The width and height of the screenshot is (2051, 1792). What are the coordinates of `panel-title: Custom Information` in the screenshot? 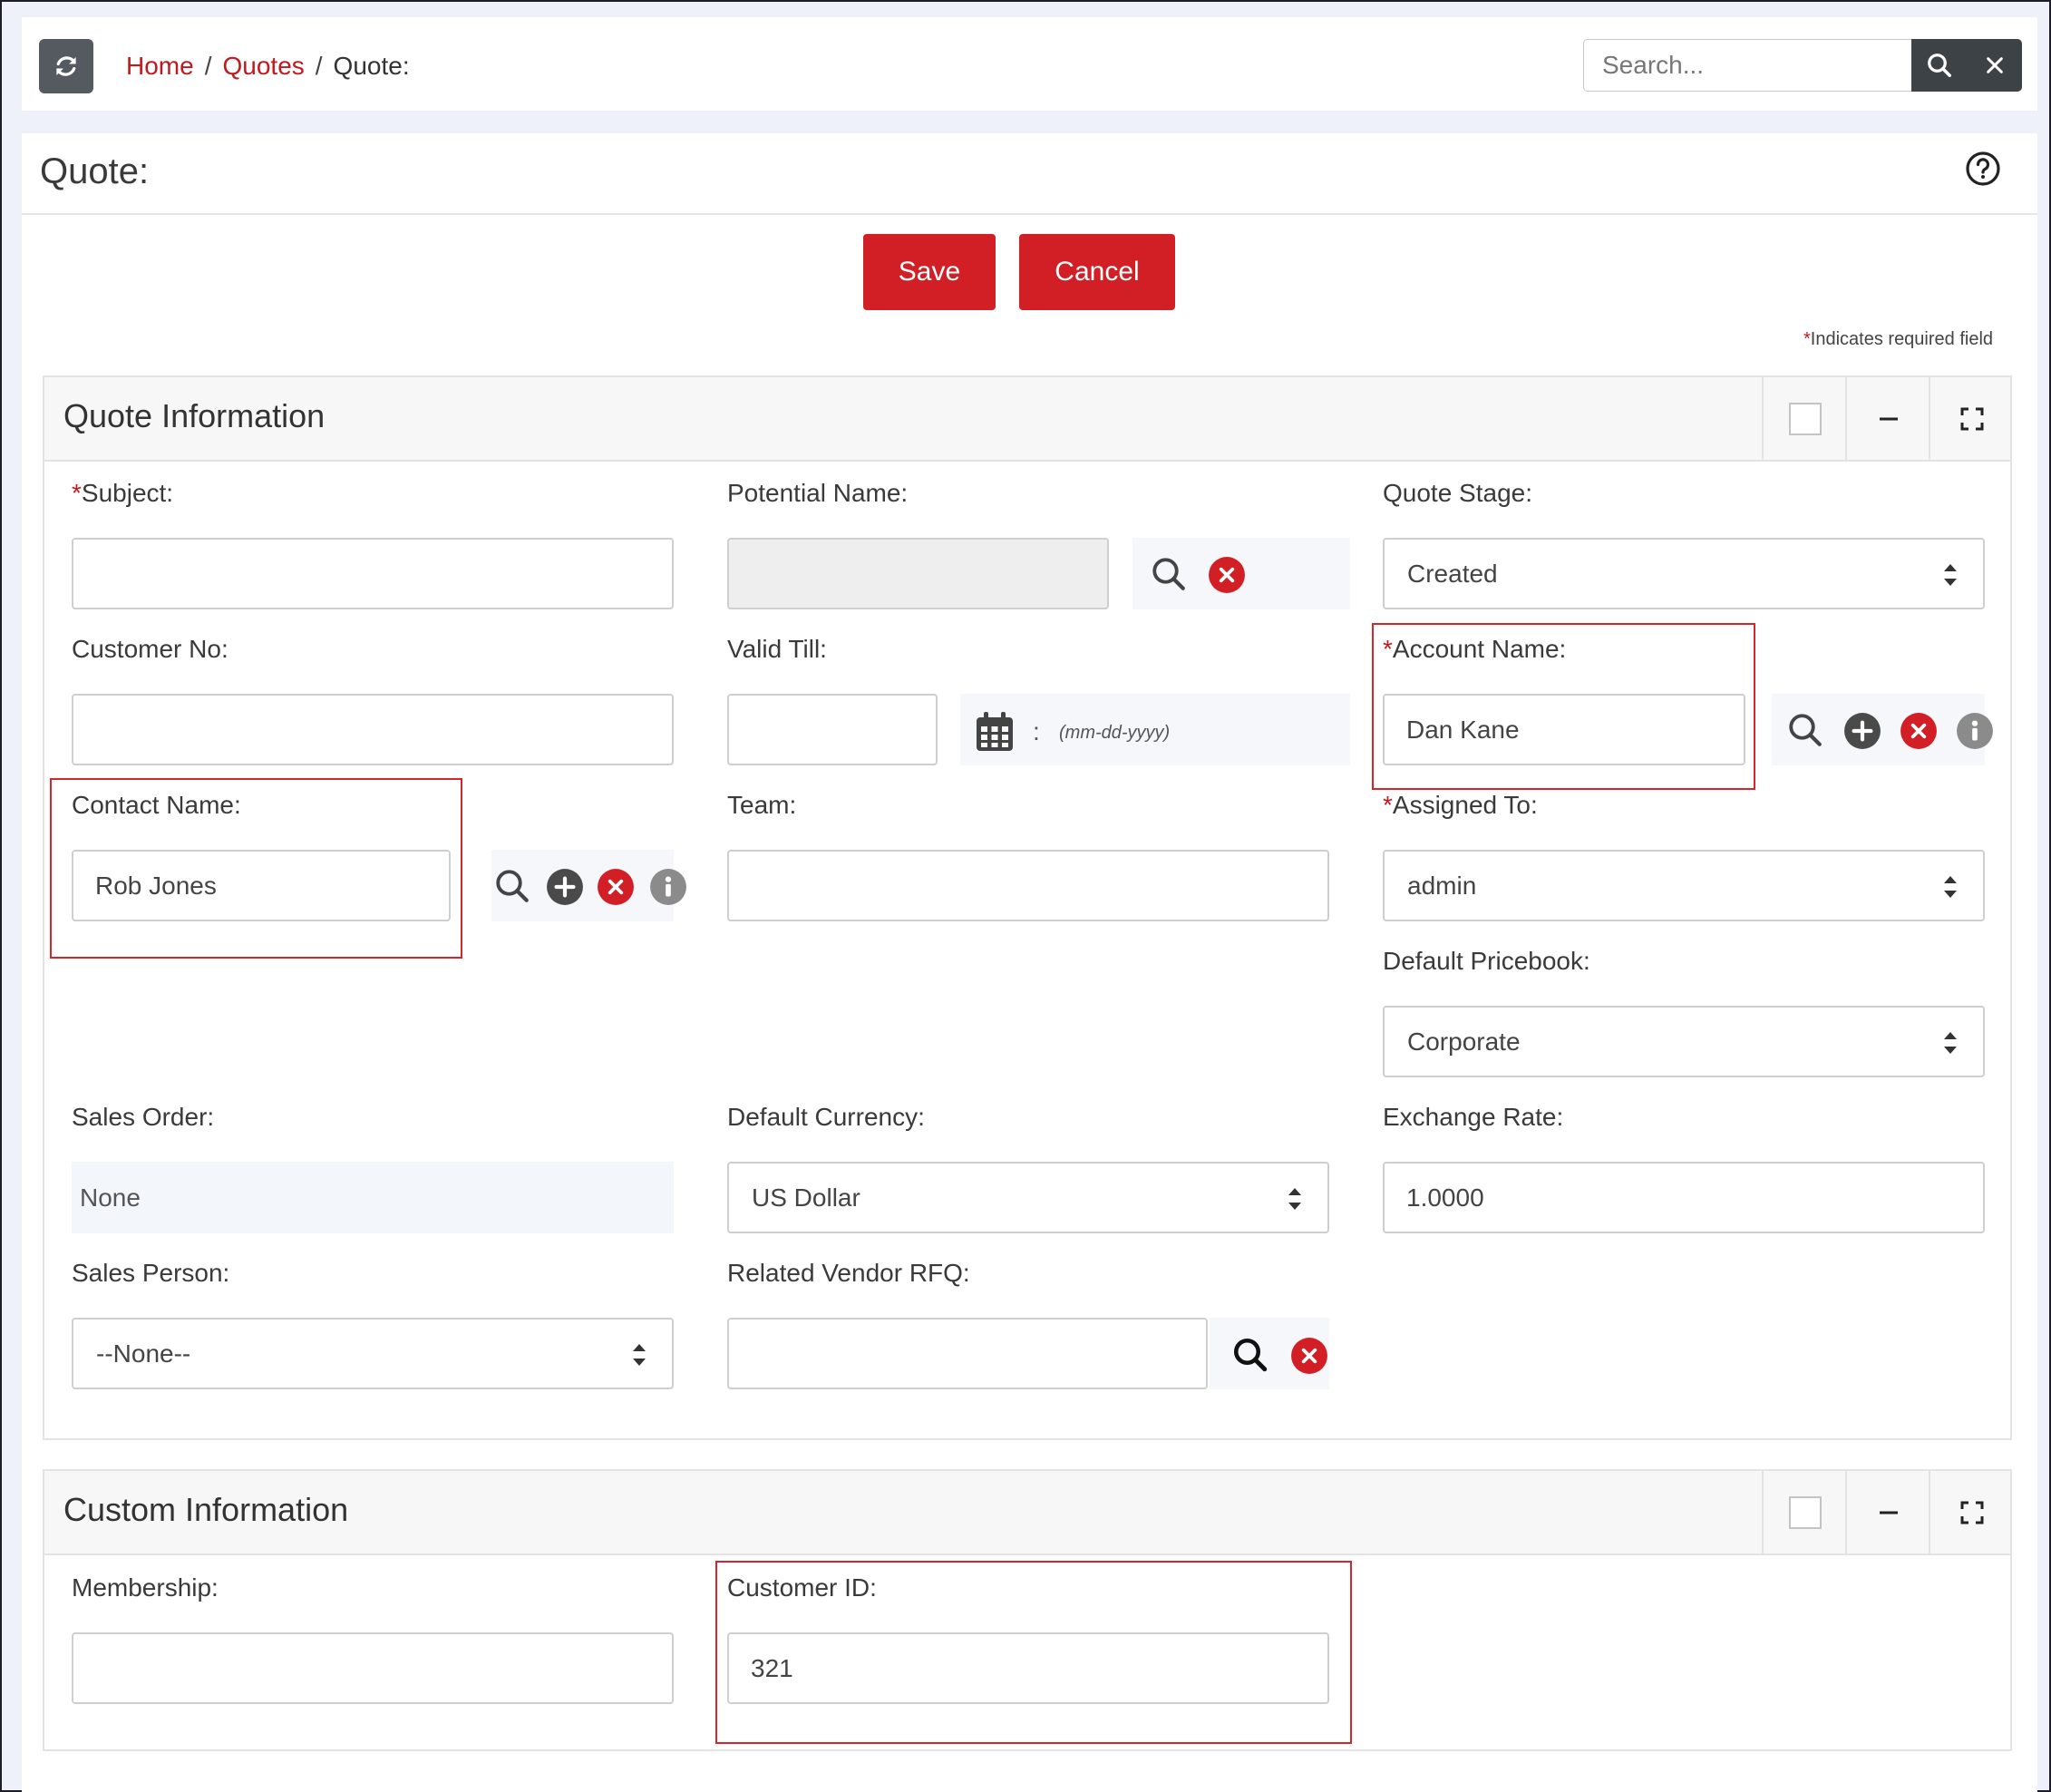 It's located at (206, 1509).